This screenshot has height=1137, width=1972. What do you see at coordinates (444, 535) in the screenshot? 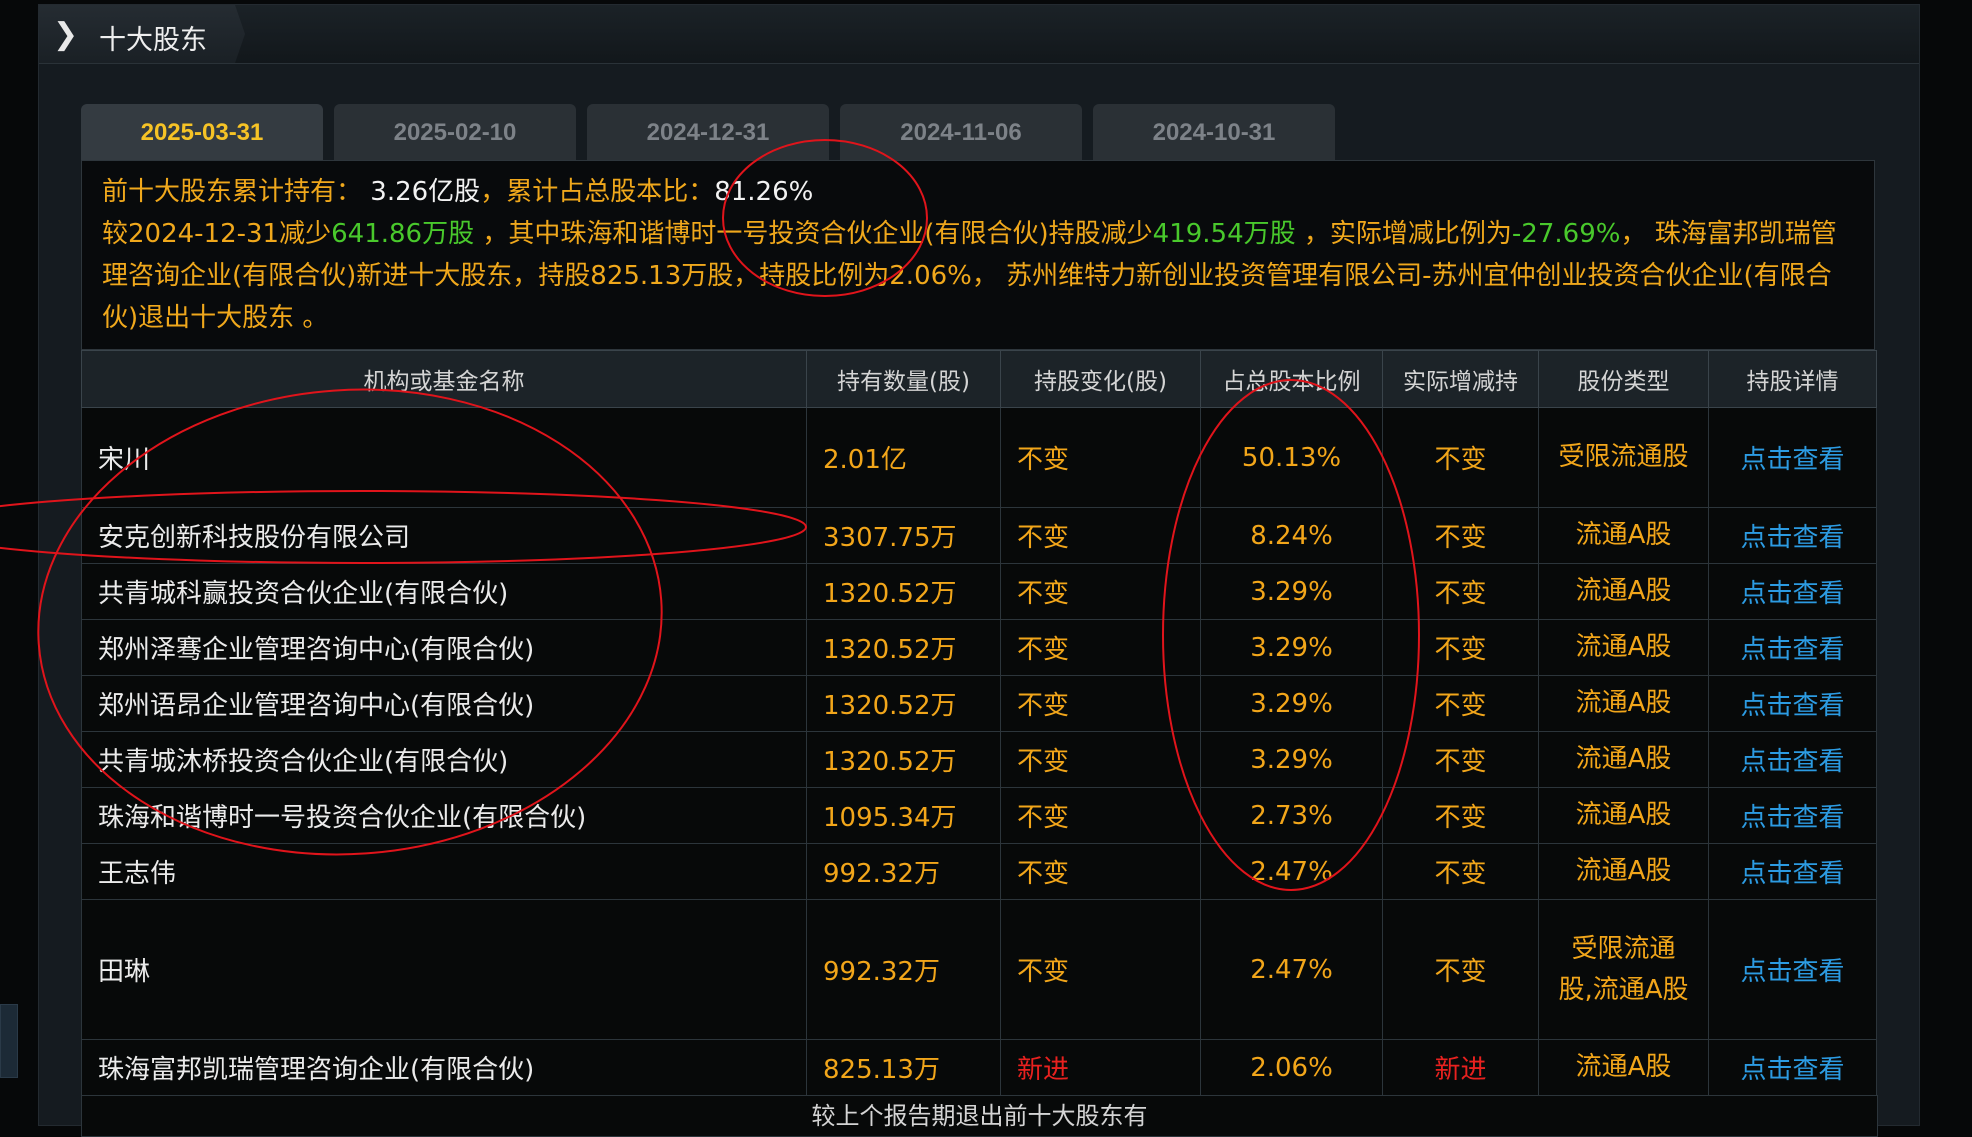
I see `holder-name: 安克创新科技股份有限公司` at bounding box center [444, 535].